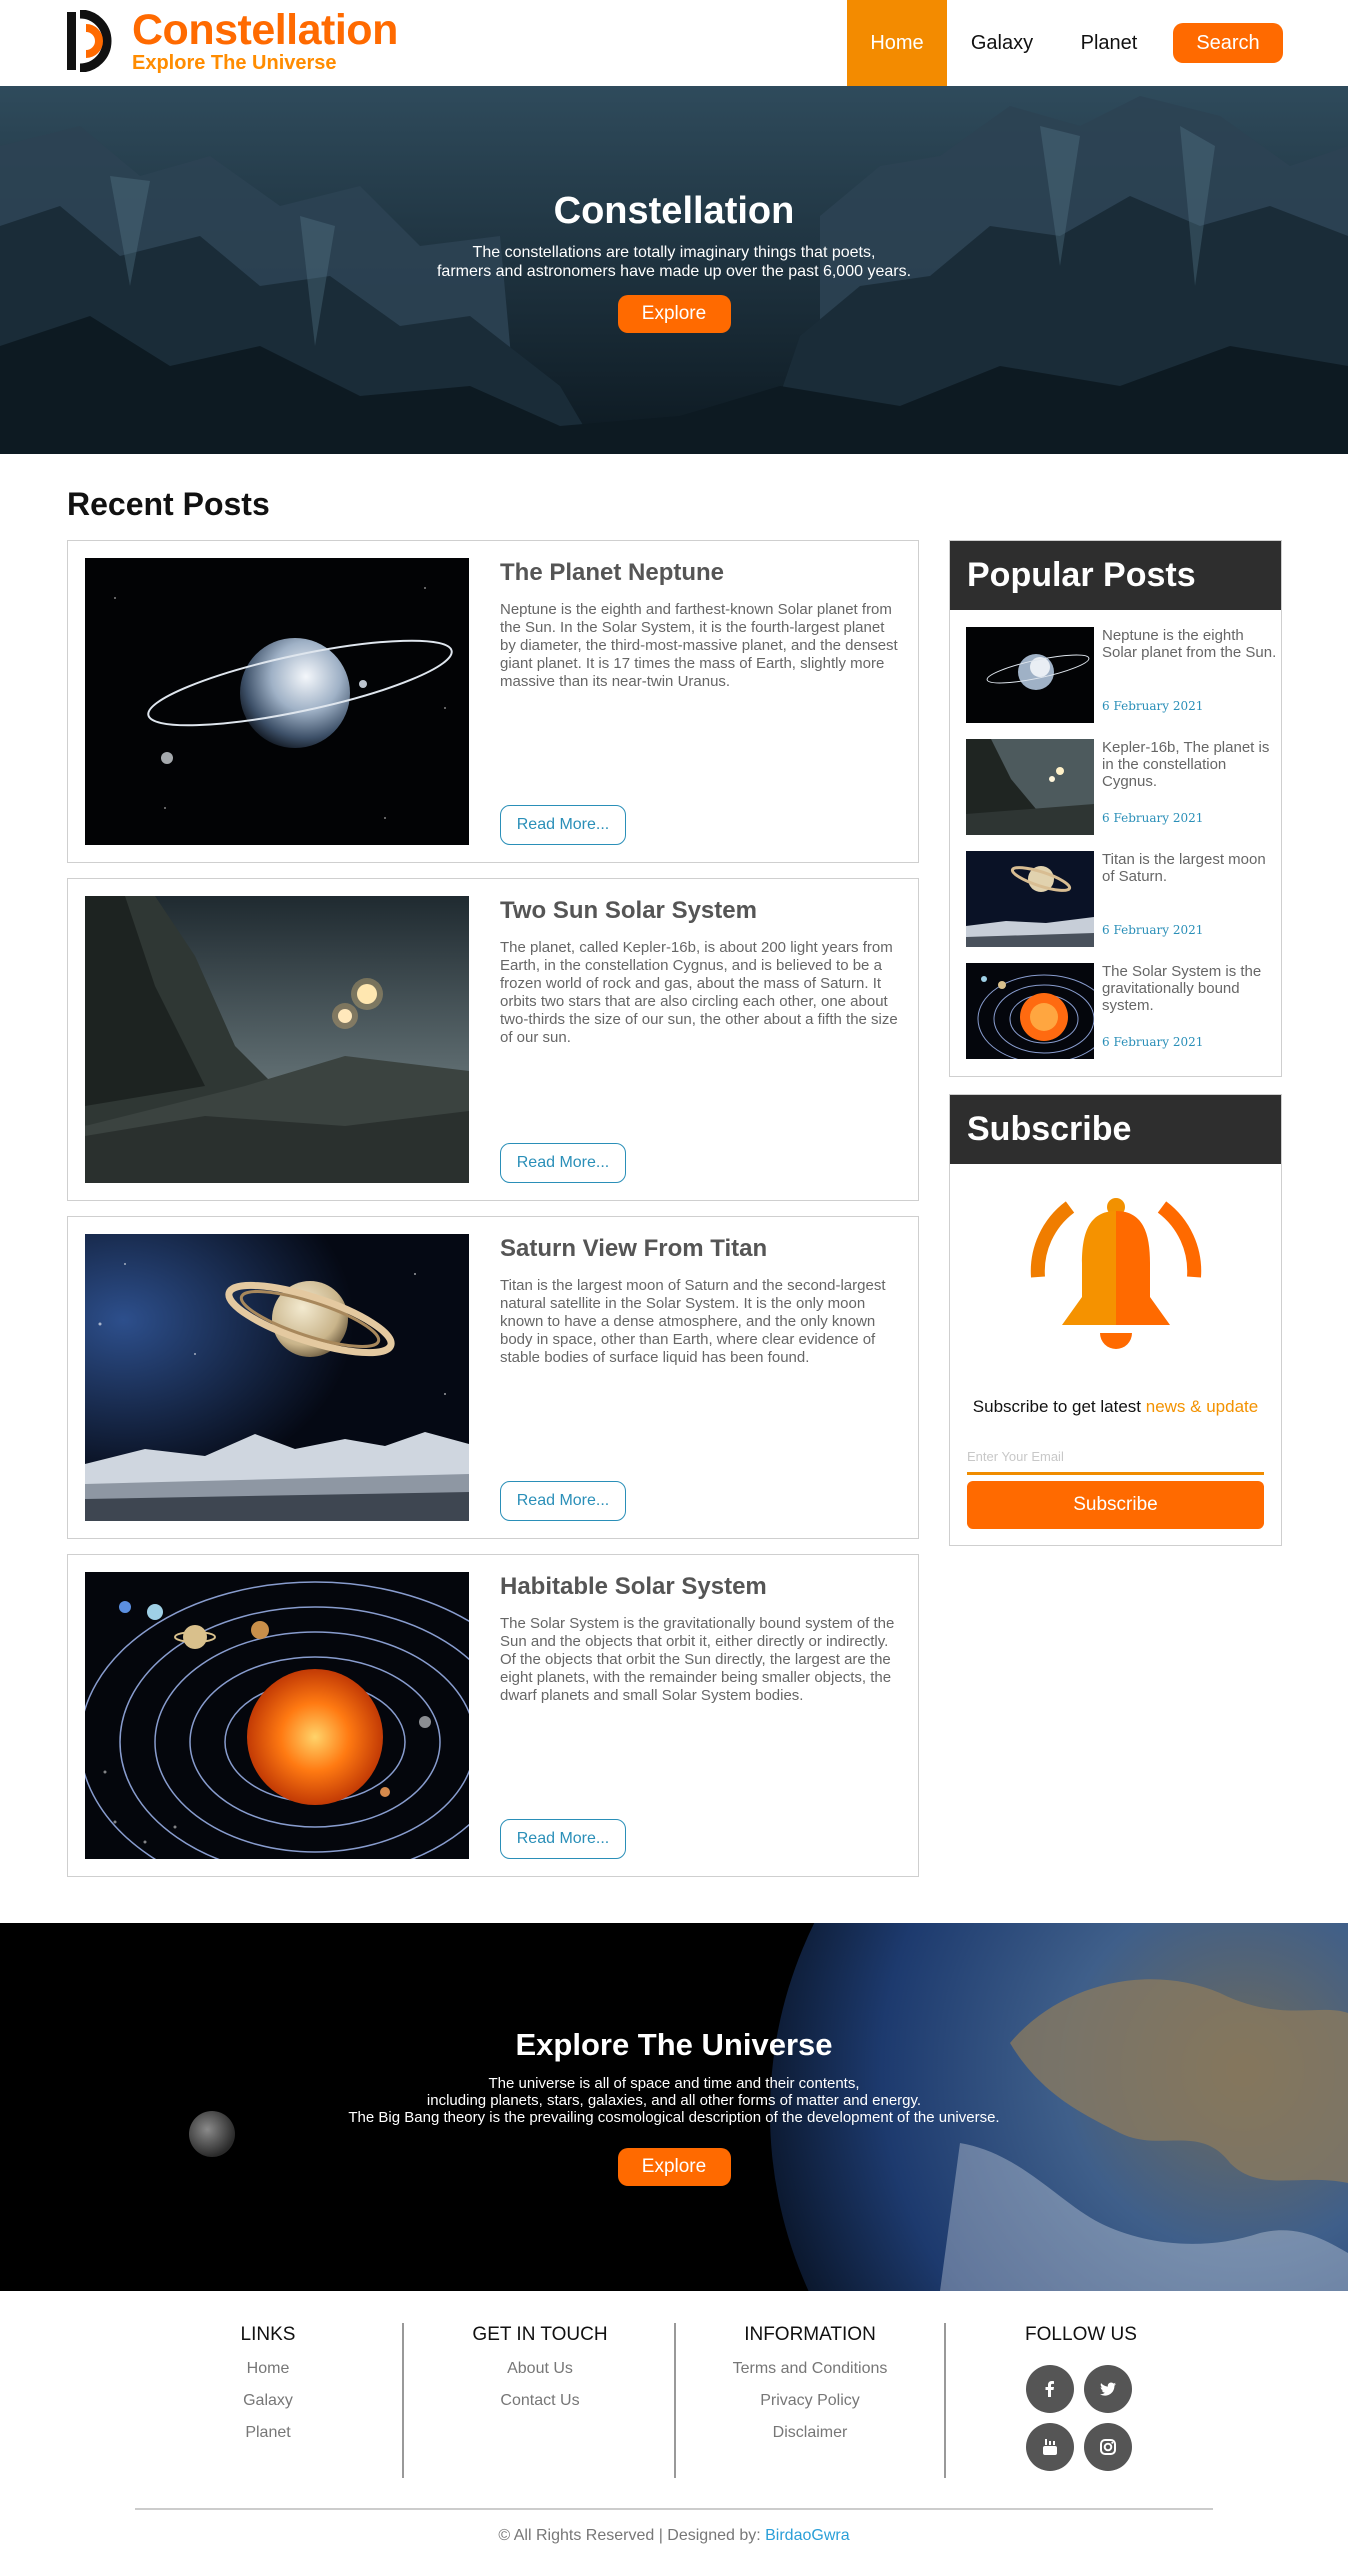 Image resolution: width=1348 pixels, height=2561 pixels. I want to click on banner-title: Explore The Universe, so click(674, 2044).